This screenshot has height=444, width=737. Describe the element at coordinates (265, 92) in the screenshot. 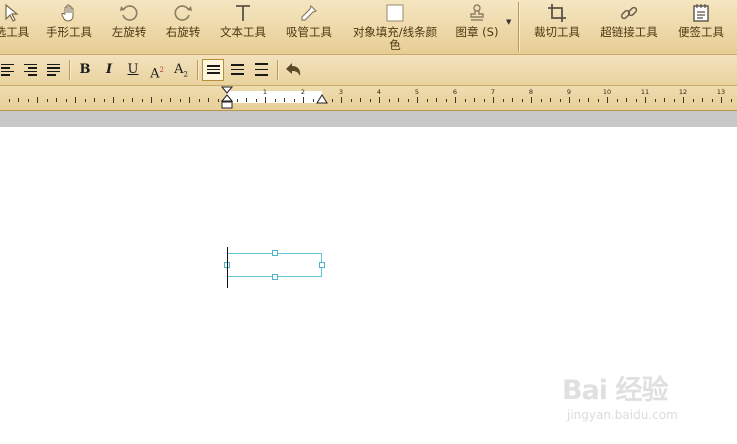

I see `ruler-number: 1` at that location.